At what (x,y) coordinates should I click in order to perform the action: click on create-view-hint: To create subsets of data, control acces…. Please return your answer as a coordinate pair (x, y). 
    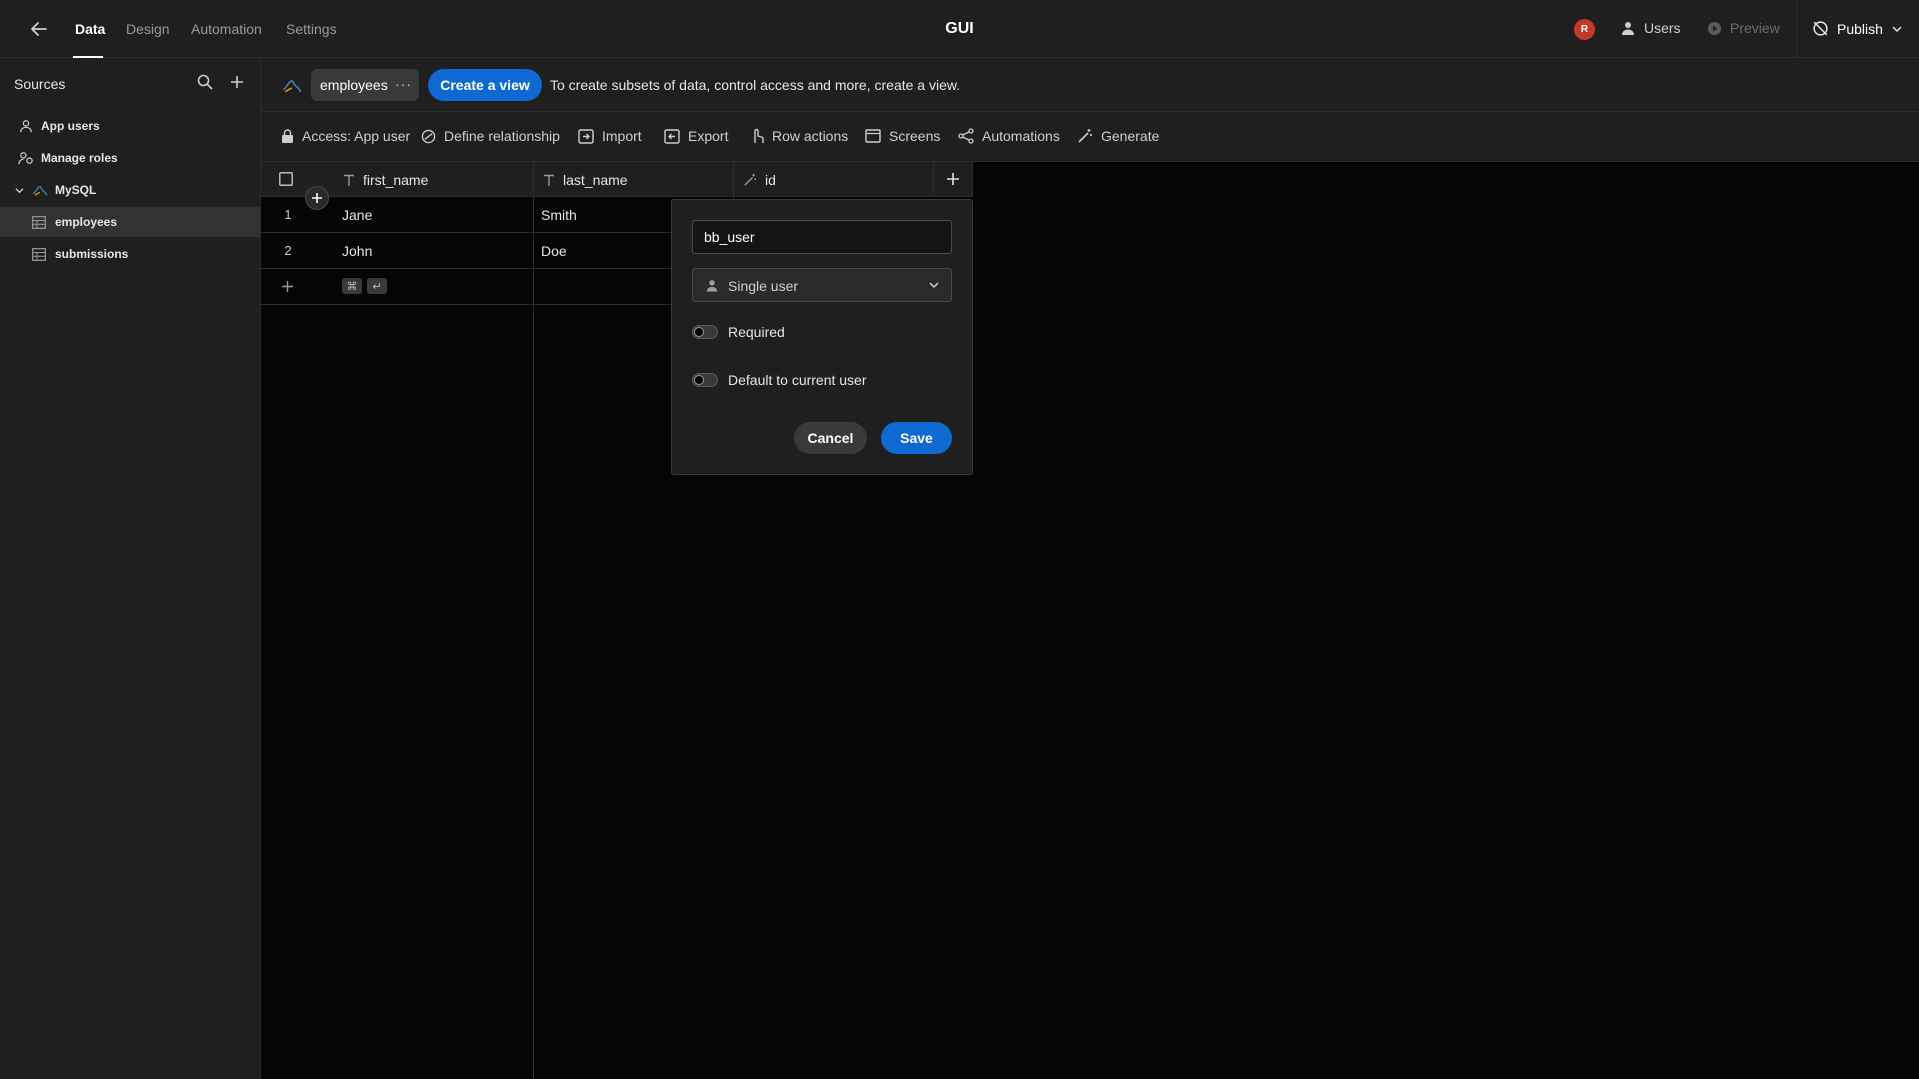
    Looking at the image, I should click on (755, 85).